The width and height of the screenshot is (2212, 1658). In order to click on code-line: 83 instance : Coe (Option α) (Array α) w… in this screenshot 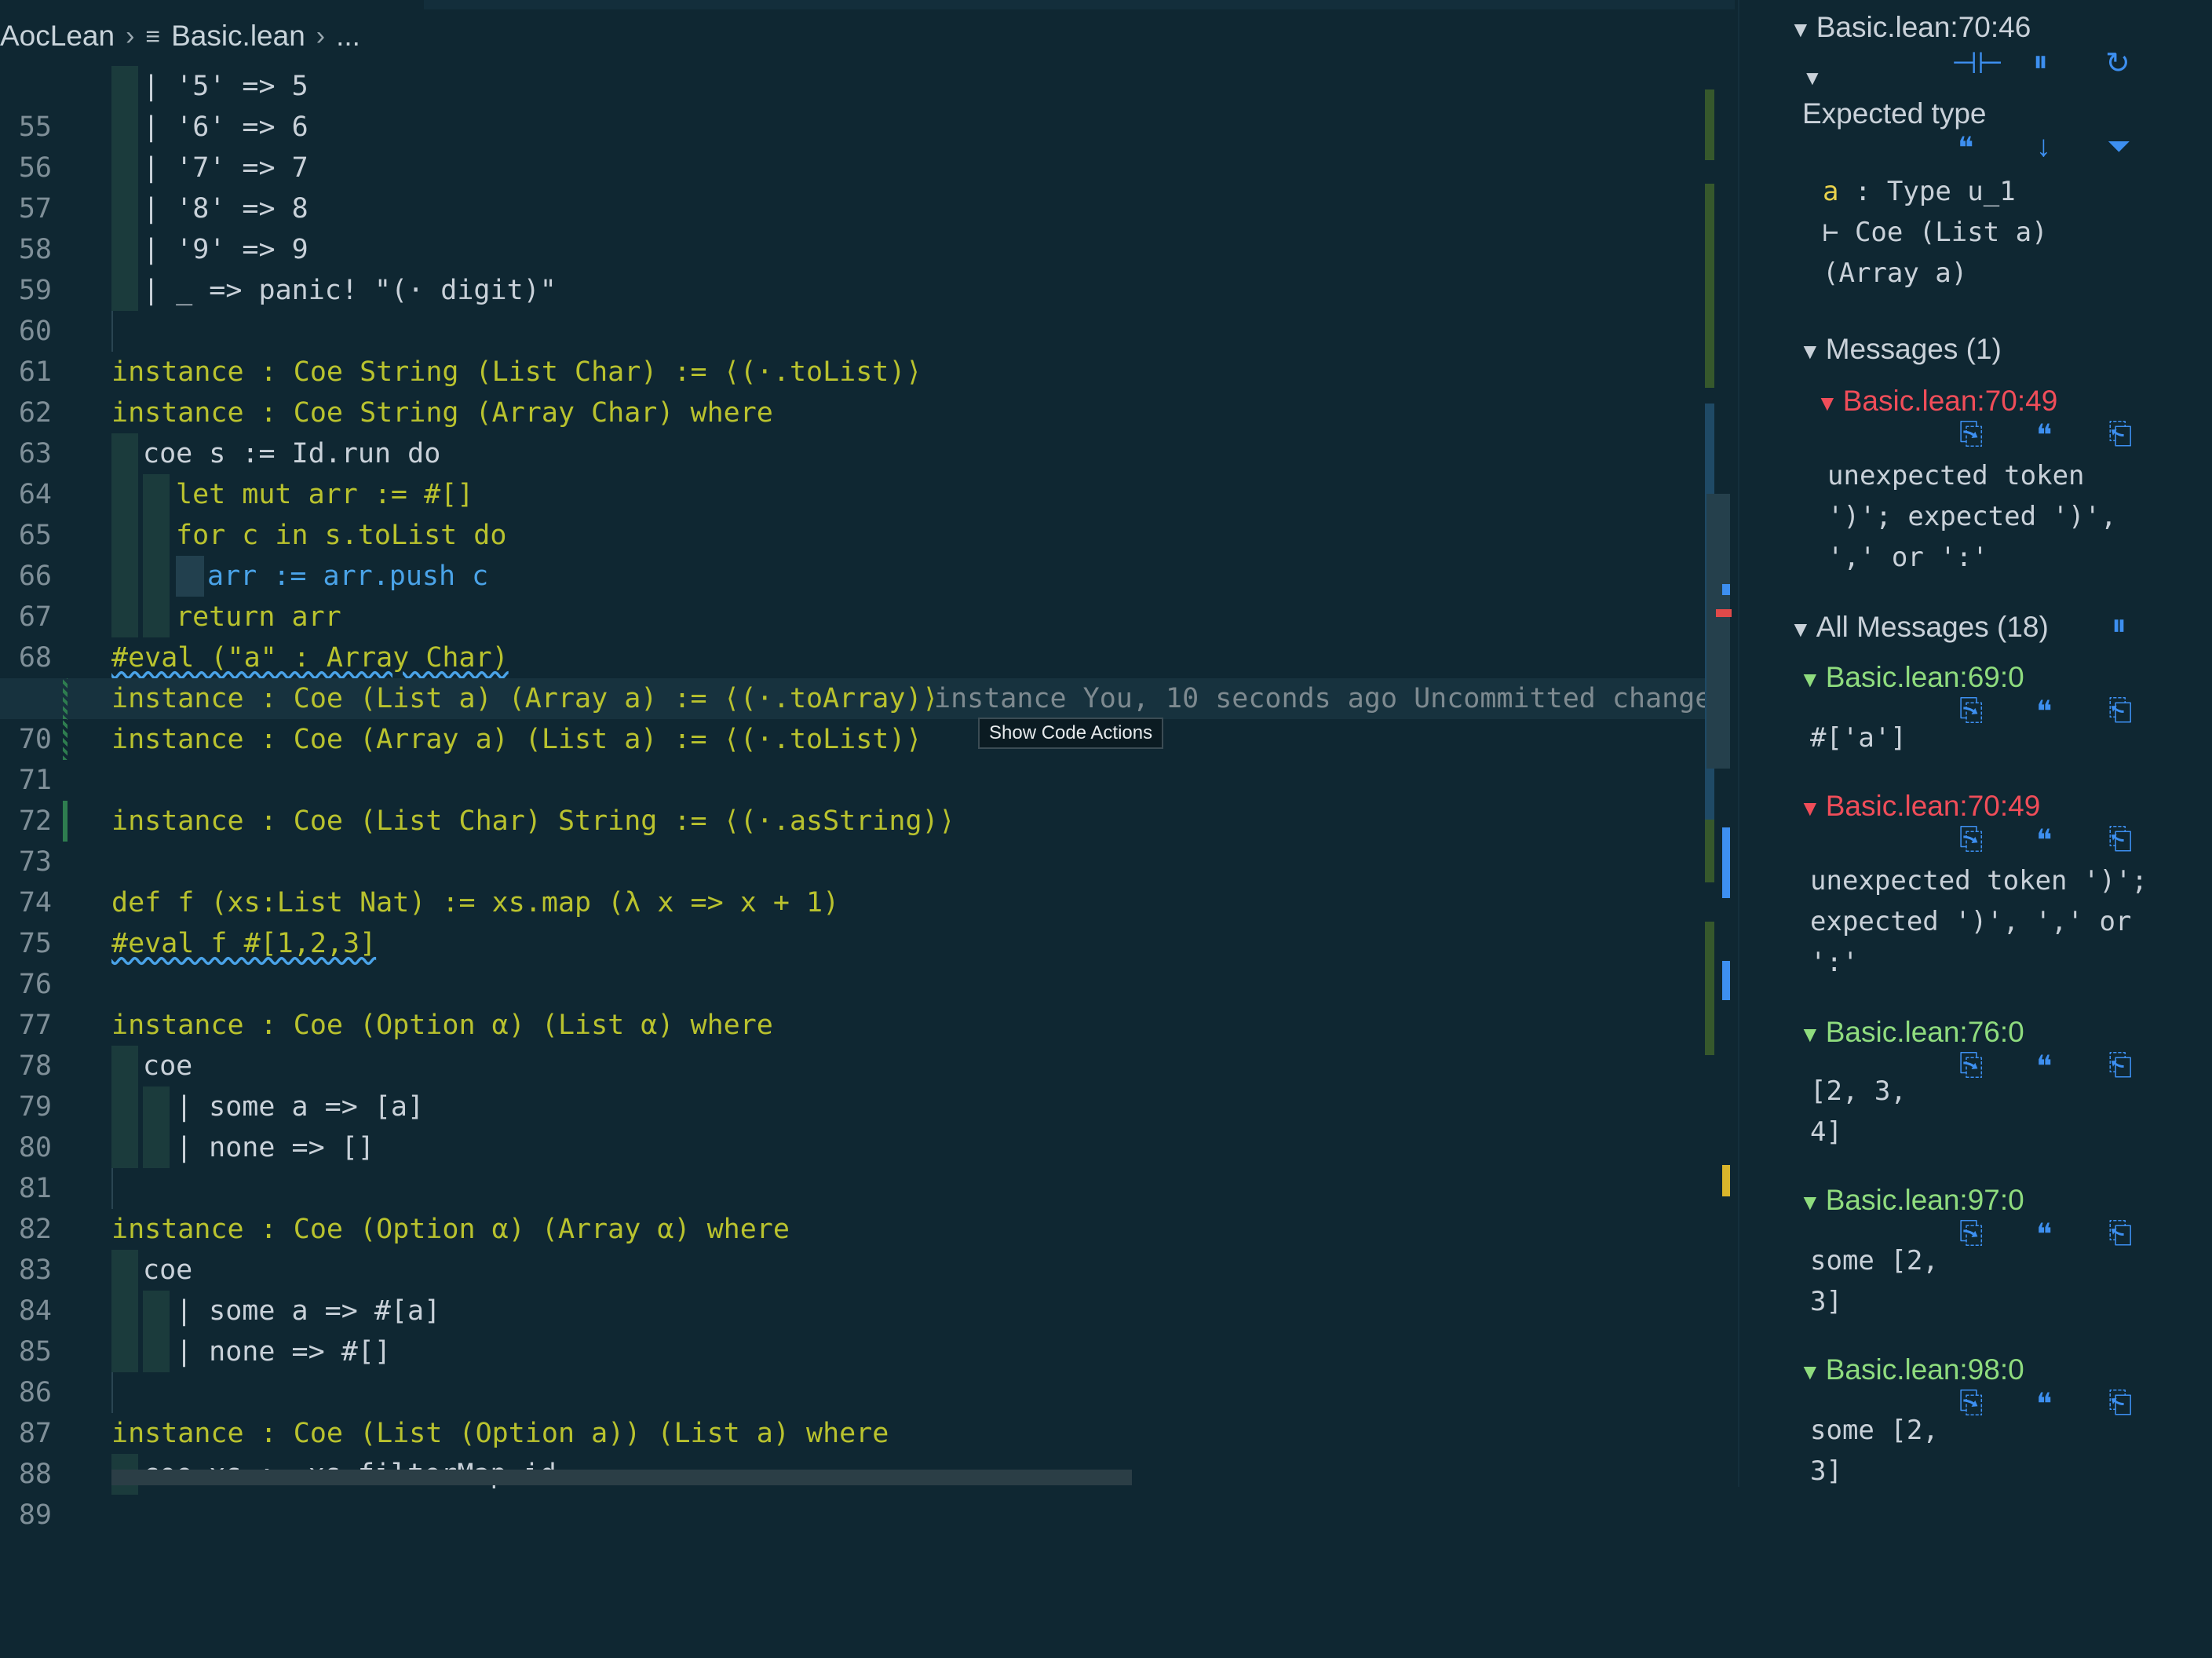, I will do `click(855, 1247)`.